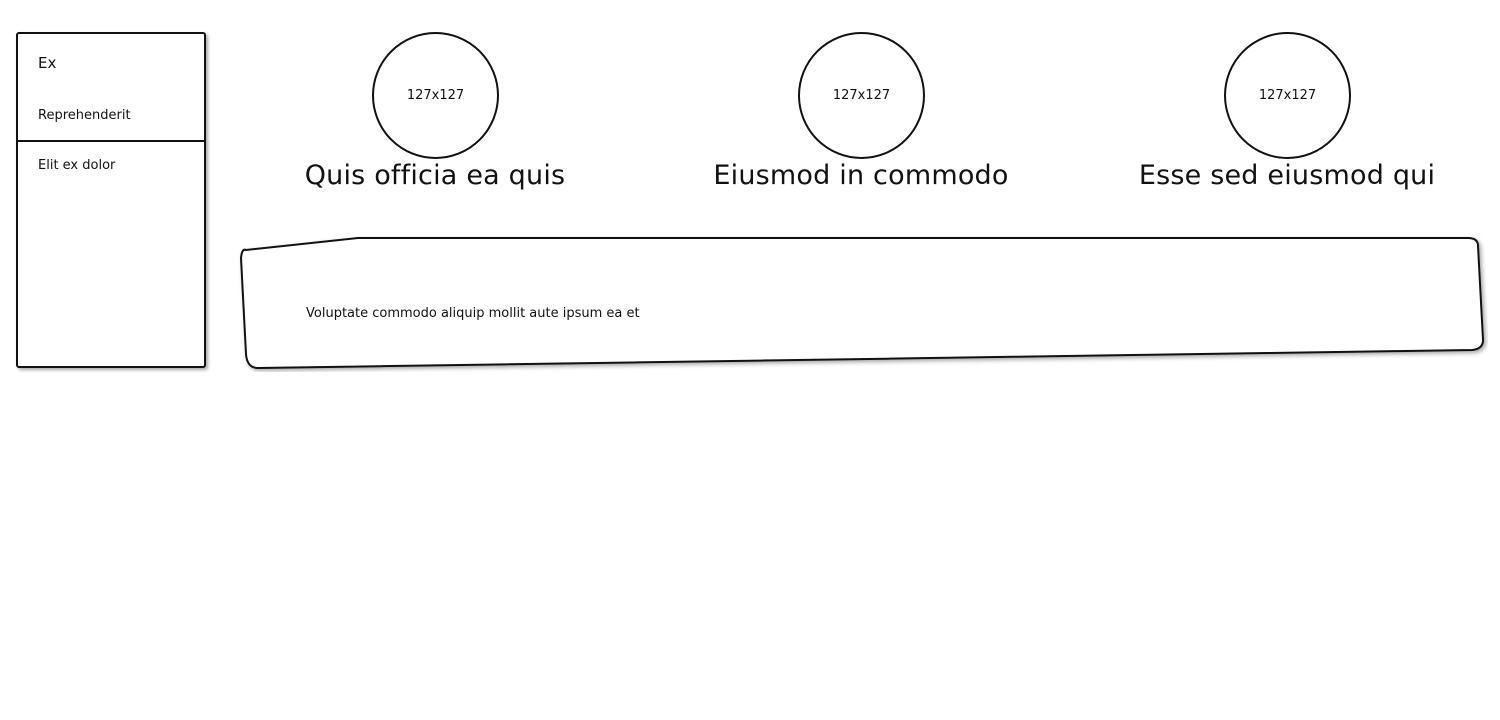  What do you see at coordinates (1287, 175) in the screenshot?
I see `card-title: Esse sed eiusmod qui` at bounding box center [1287, 175].